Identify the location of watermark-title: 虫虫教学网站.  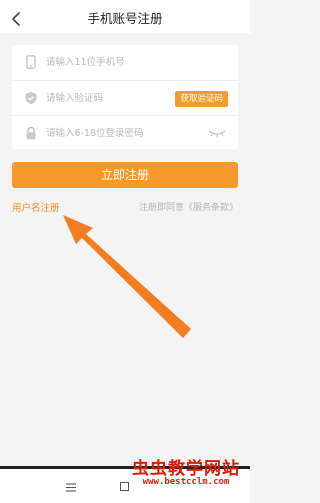
(186, 469).